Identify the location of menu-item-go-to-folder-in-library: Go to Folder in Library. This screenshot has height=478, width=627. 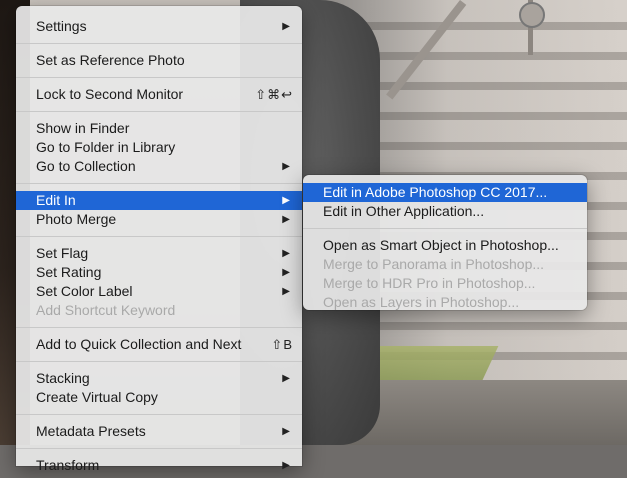
(159, 147).